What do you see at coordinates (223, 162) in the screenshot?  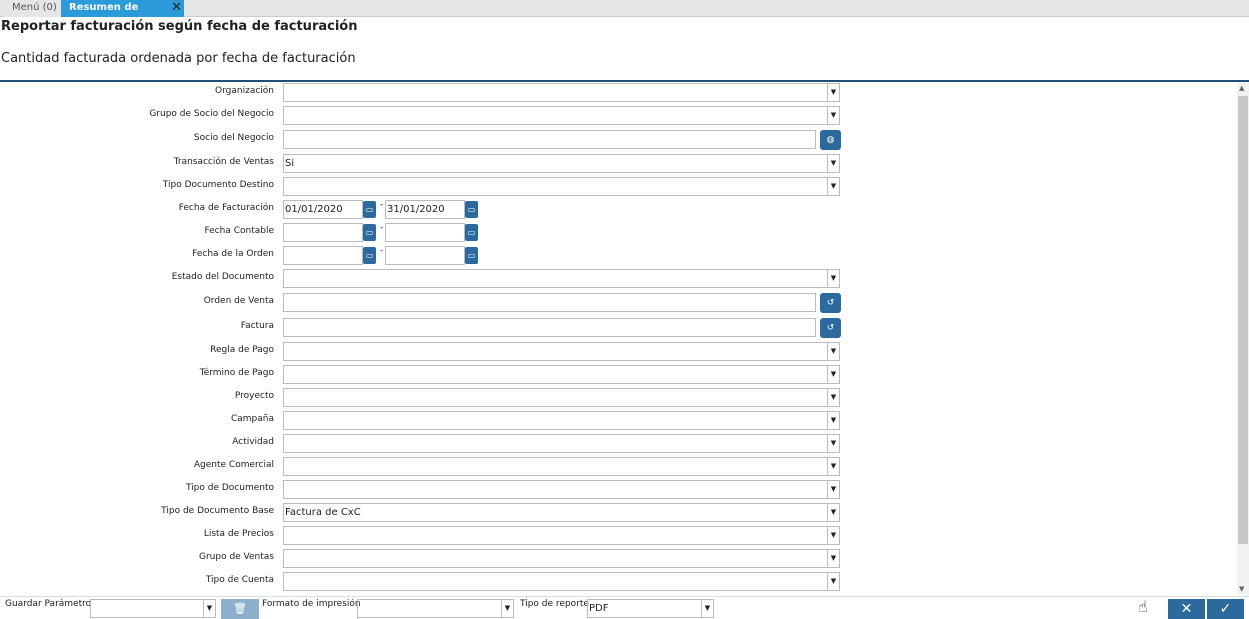 I see `transaccion-label: Transacción de Ventas` at bounding box center [223, 162].